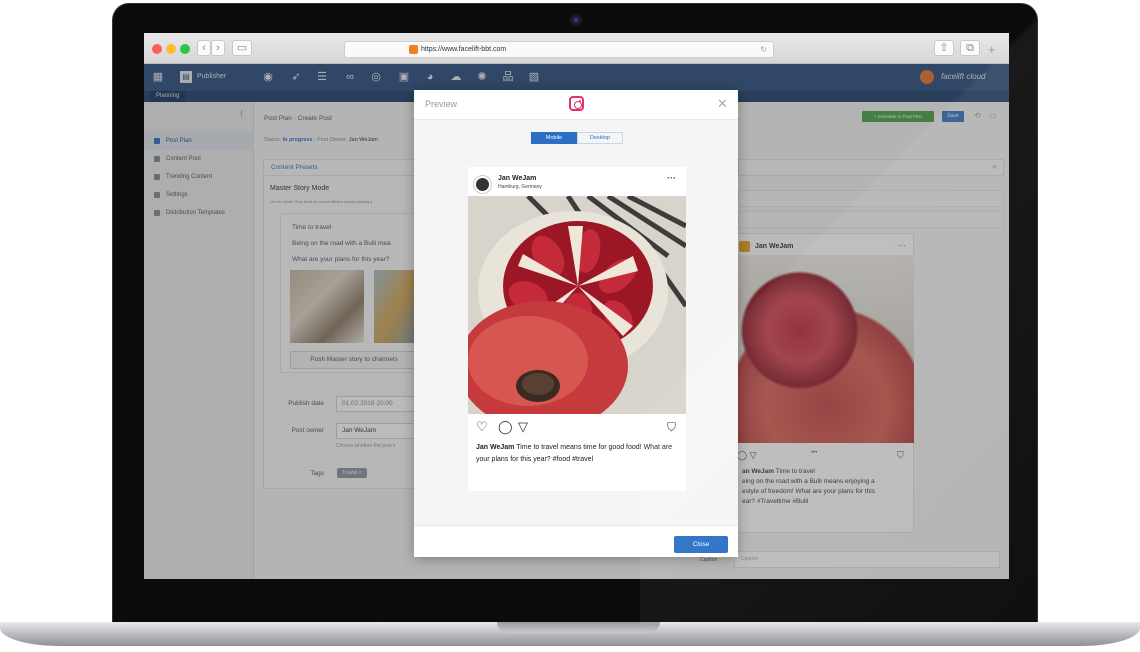 The height and width of the screenshot is (652, 1140). I want to click on sidebar-toggle-icon: ▭, so click(242, 48).